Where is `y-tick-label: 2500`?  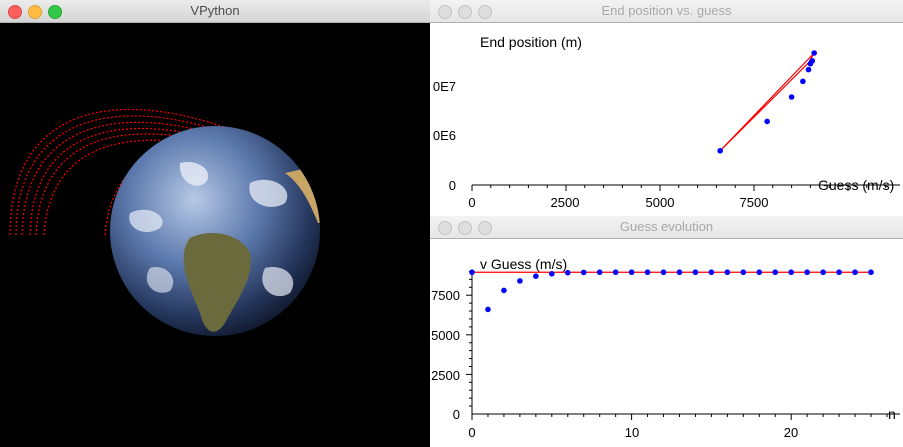 y-tick-label: 2500 is located at coordinates (445, 375).